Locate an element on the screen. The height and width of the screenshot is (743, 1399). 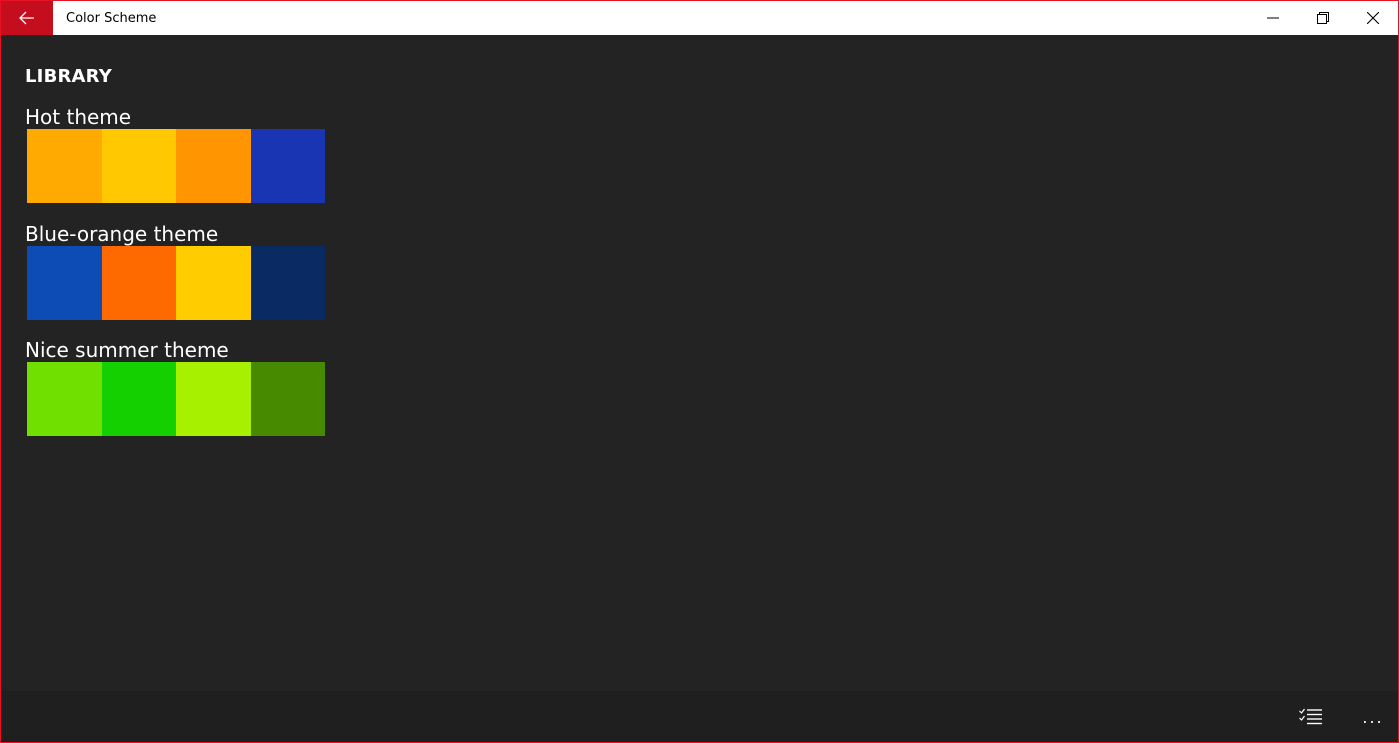
select-list-icon is located at coordinates (1310, 716).